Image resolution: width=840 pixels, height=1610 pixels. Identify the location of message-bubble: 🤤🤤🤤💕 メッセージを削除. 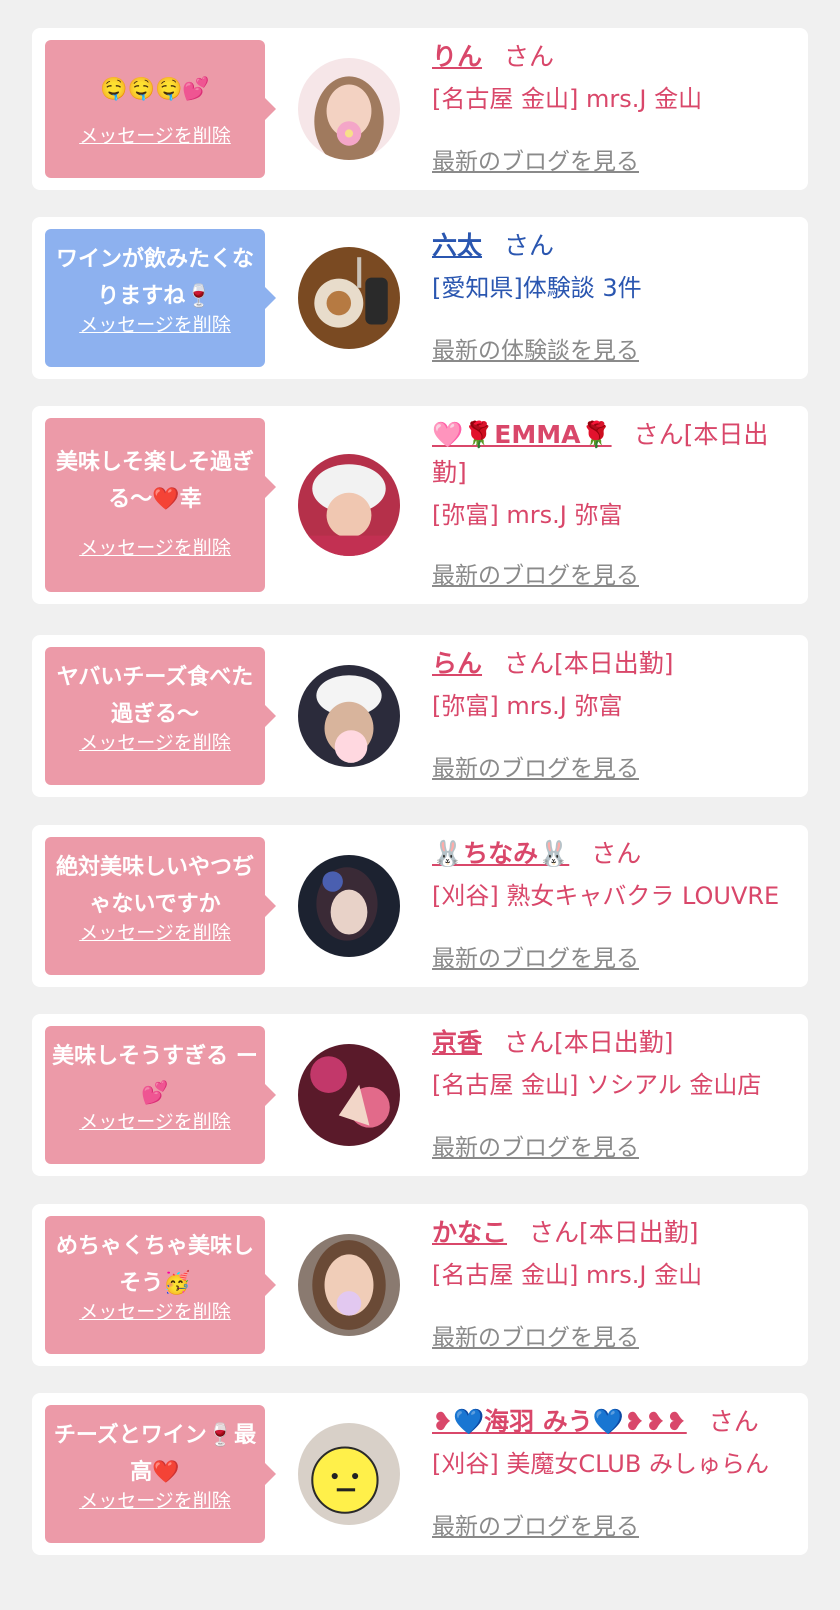
(160, 109).